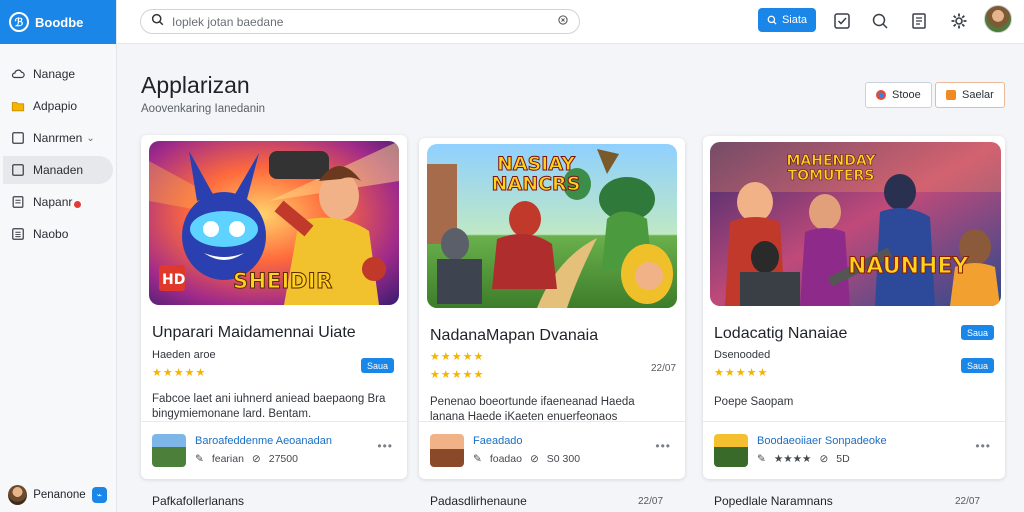  Describe the element at coordinates (526, 459) in the screenshot. I see `card-meta: ✎ foadao ⊘ S0 300` at that location.